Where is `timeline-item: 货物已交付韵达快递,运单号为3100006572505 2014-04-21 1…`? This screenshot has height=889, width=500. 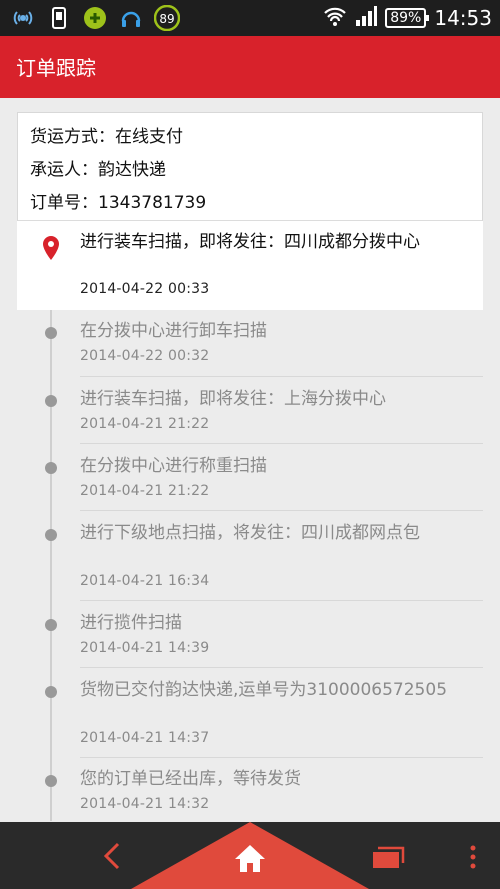
timeline-item: 货物已交付韵达快递,运单号为3100006572505 2014-04-21 1… is located at coordinates (250, 713).